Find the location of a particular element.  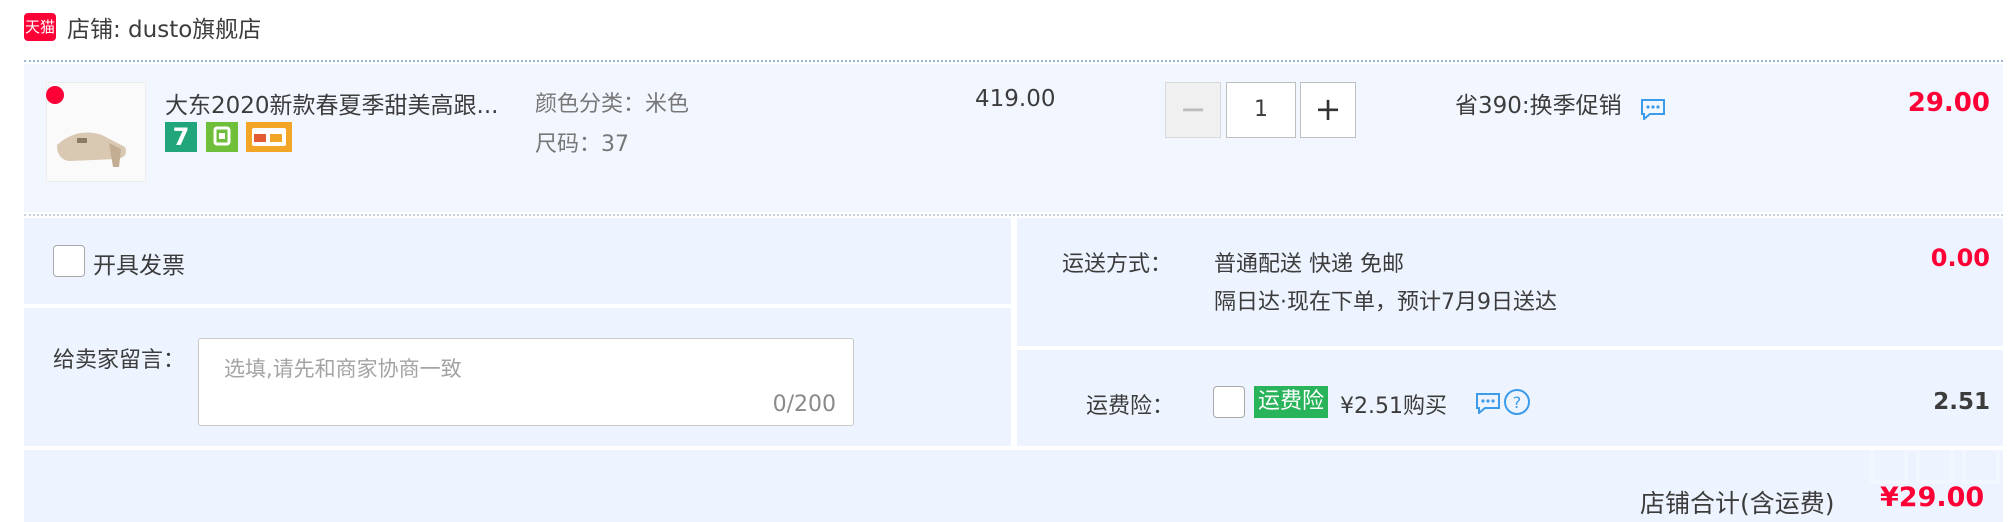

insurance-price: ¥2.51购买 is located at coordinates (1393, 406).